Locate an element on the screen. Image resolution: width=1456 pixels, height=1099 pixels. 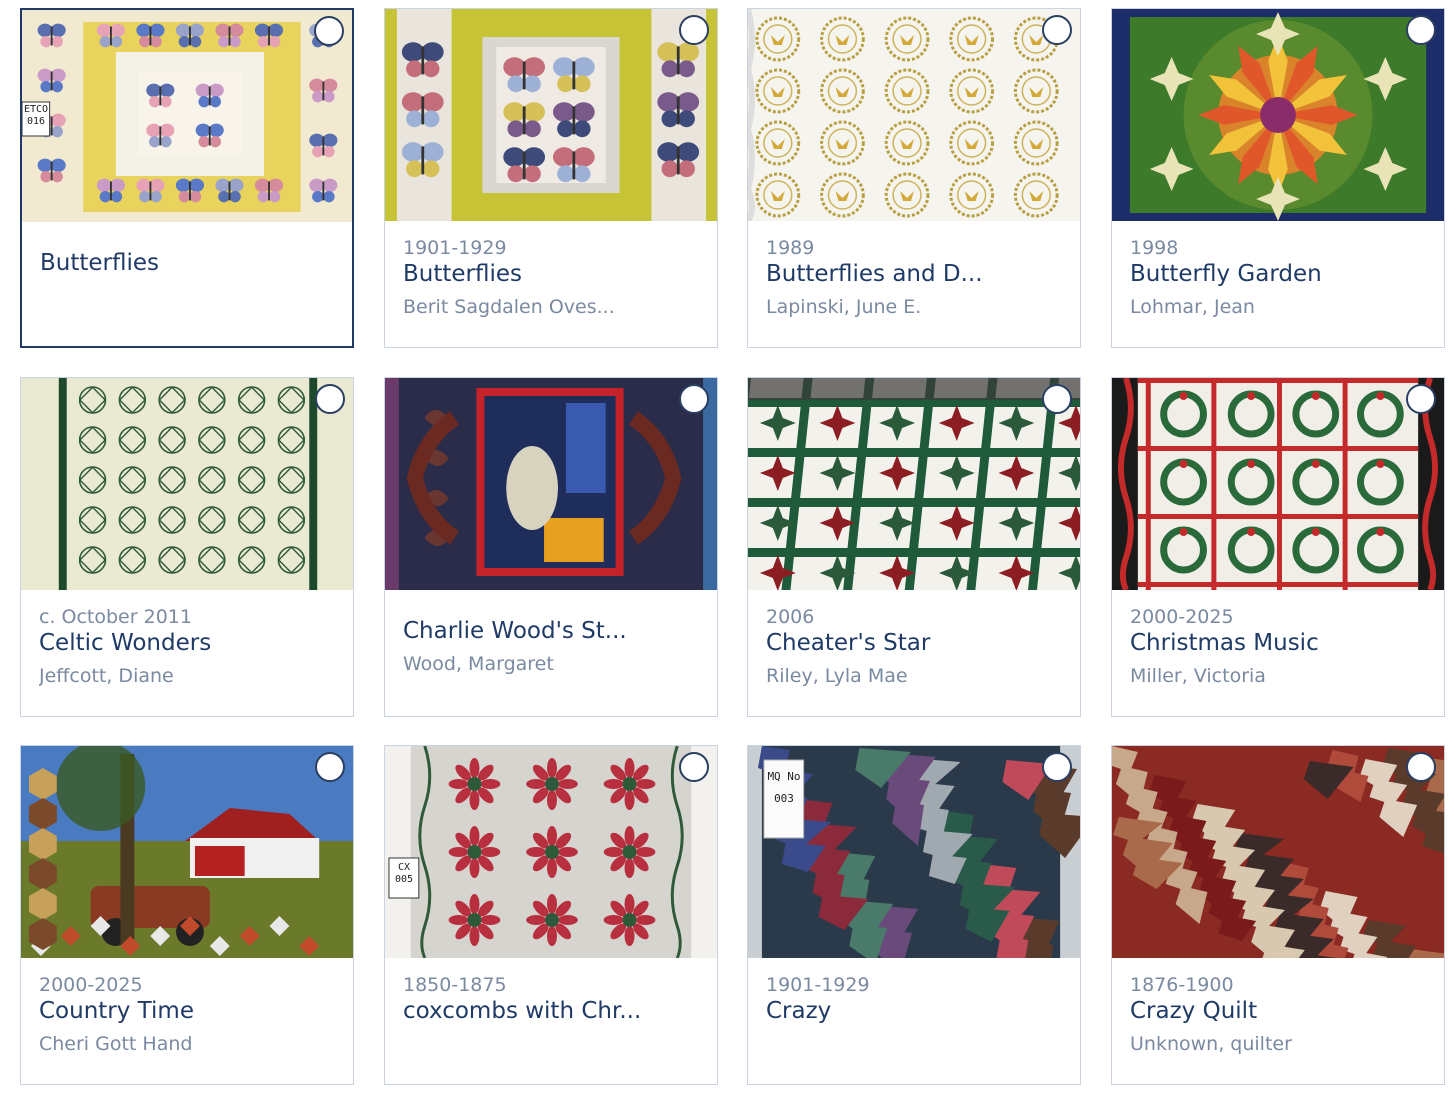
card-meta: 2000-2025 Christmas Music Miller, Victoria is located at coordinates (1280, 647).